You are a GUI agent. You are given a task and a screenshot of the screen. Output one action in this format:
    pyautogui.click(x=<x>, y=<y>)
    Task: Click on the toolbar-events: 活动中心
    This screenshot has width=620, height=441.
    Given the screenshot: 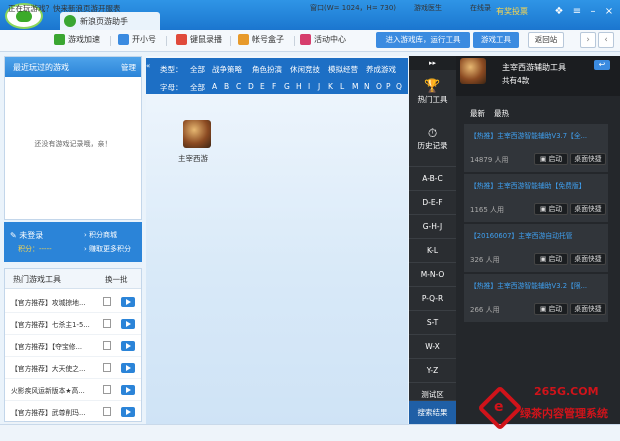 What is the action you would take?
    pyautogui.click(x=323, y=41)
    